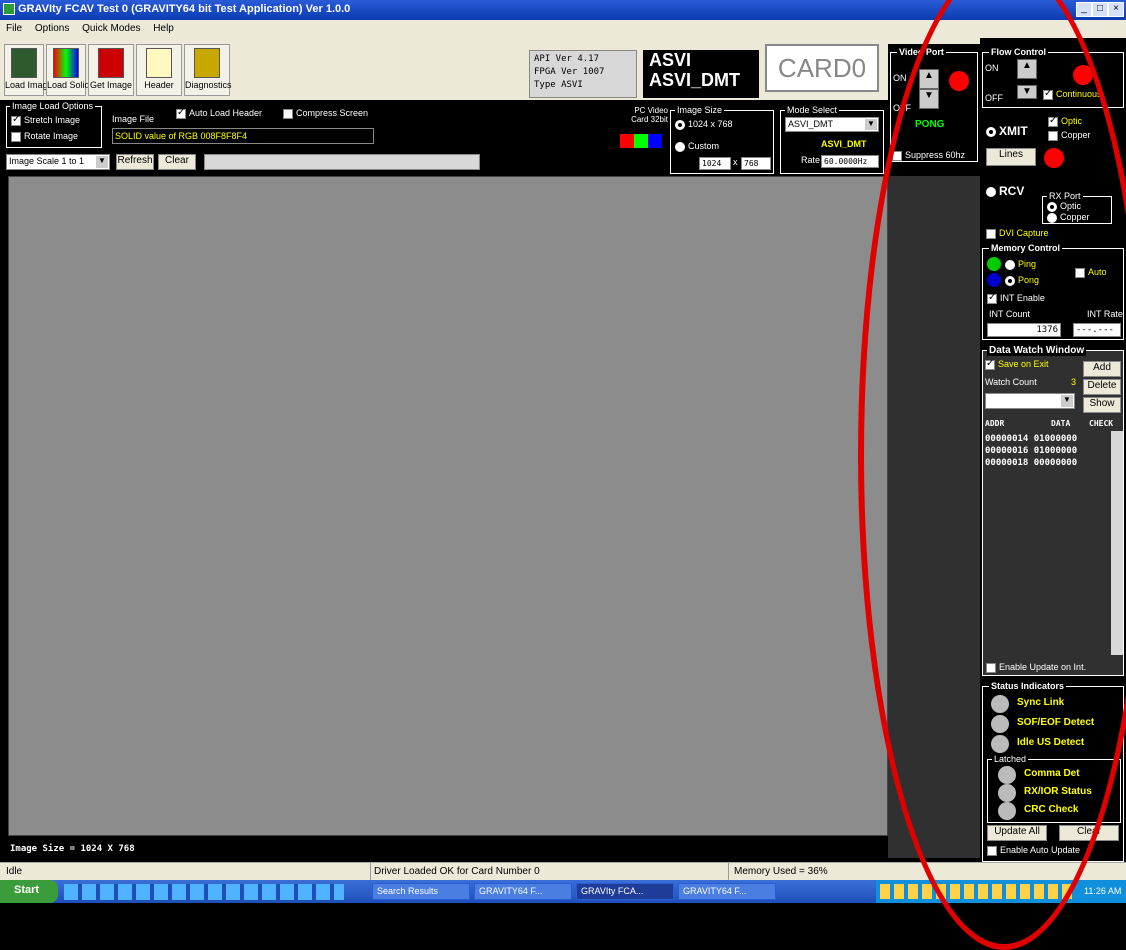  I want to click on maximize-button: □, so click(1100, 9).